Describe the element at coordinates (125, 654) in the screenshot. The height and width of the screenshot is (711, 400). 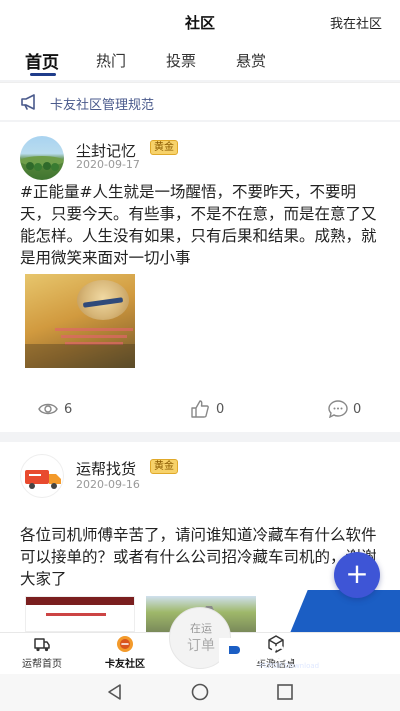
I see `nav-item-community: 卡友社区` at that location.